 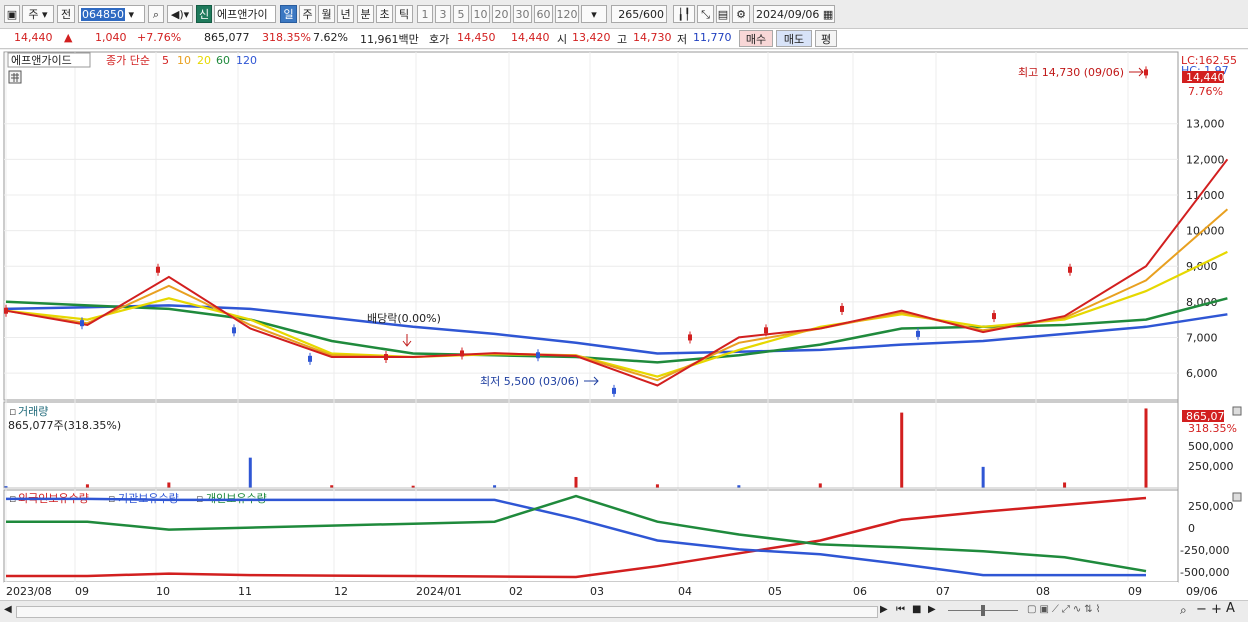 What do you see at coordinates (9, 611) in the screenshot?
I see `scroll-left-icon: ◀` at bounding box center [9, 611].